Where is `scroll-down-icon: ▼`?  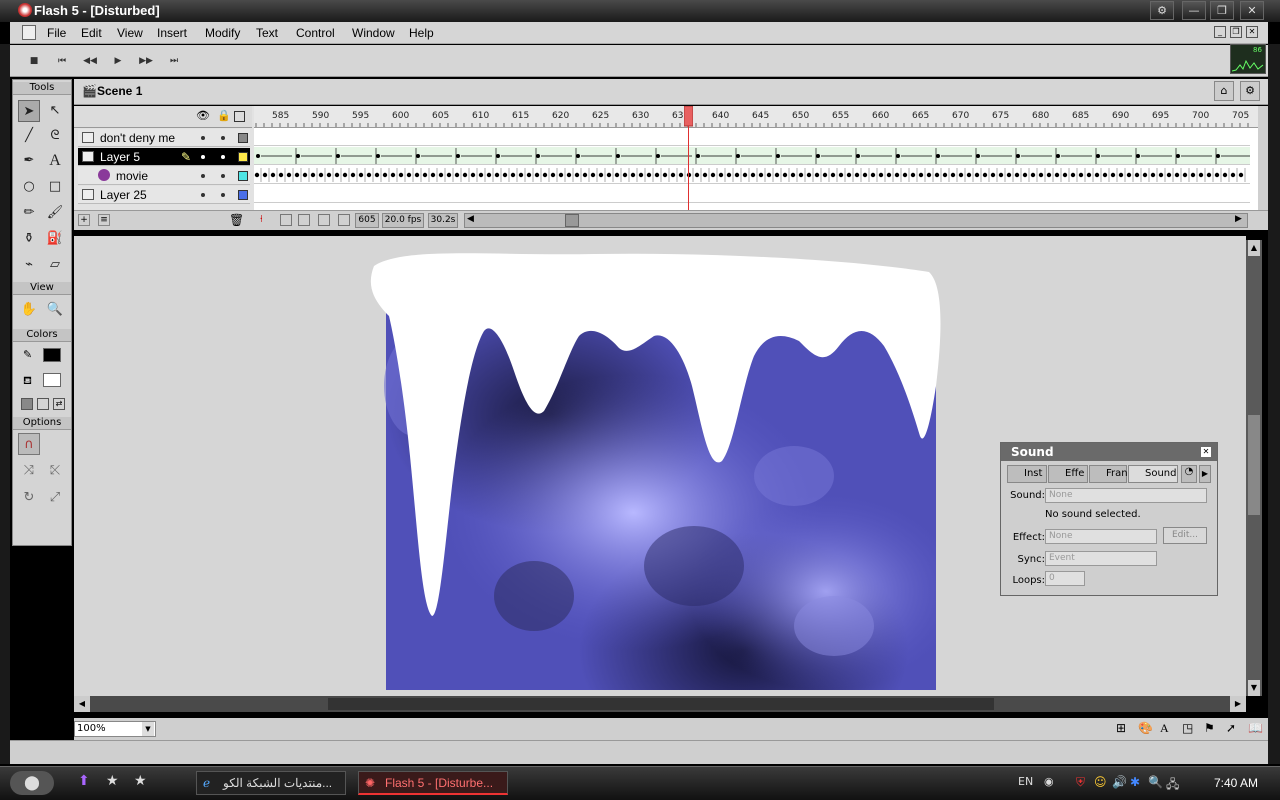 scroll-down-icon: ▼ is located at coordinates (1254, 688).